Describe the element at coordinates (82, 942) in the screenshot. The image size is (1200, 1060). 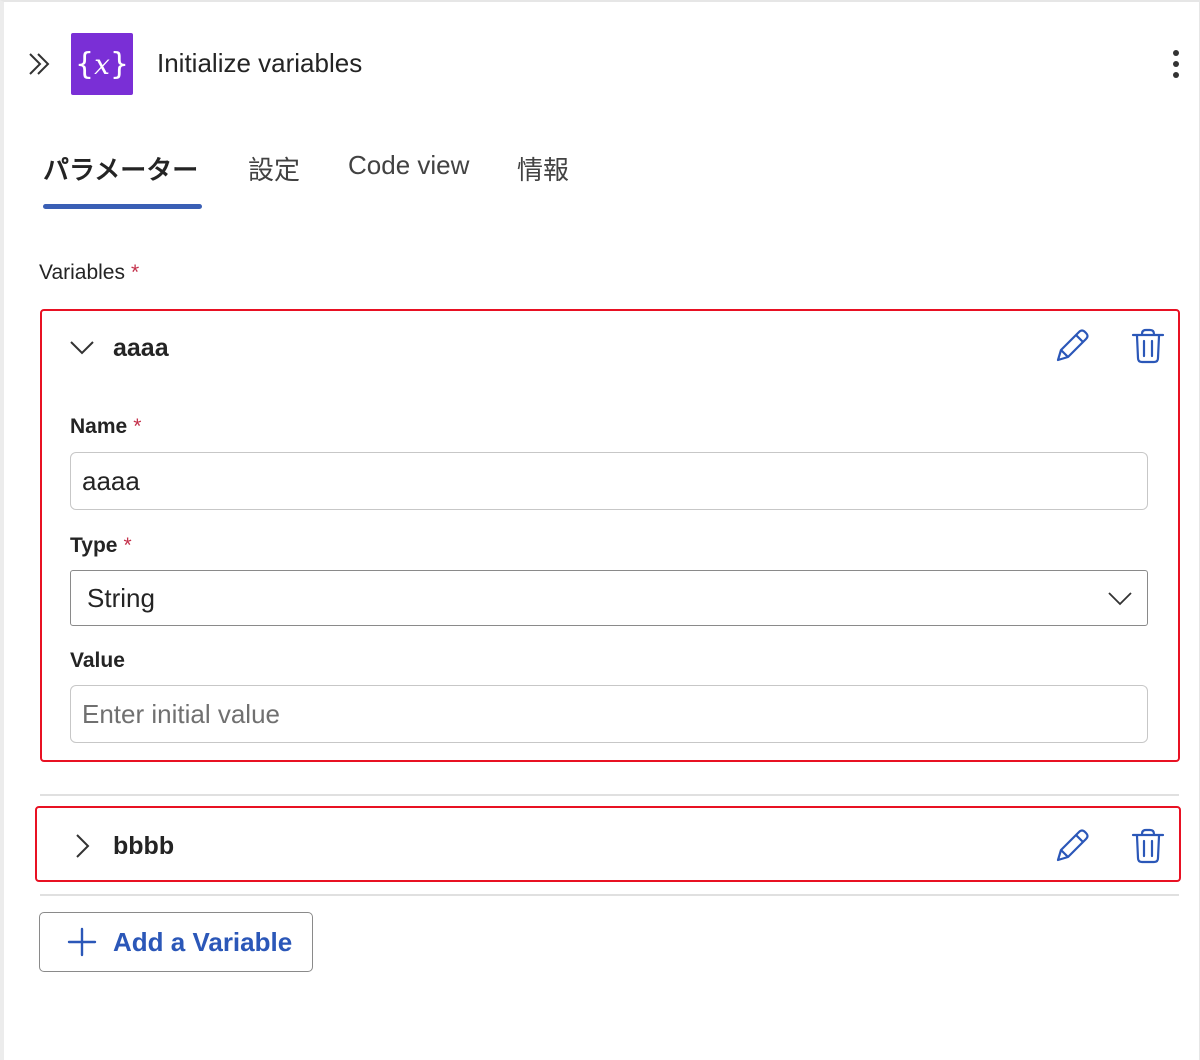
I see `plus-icon` at that location.